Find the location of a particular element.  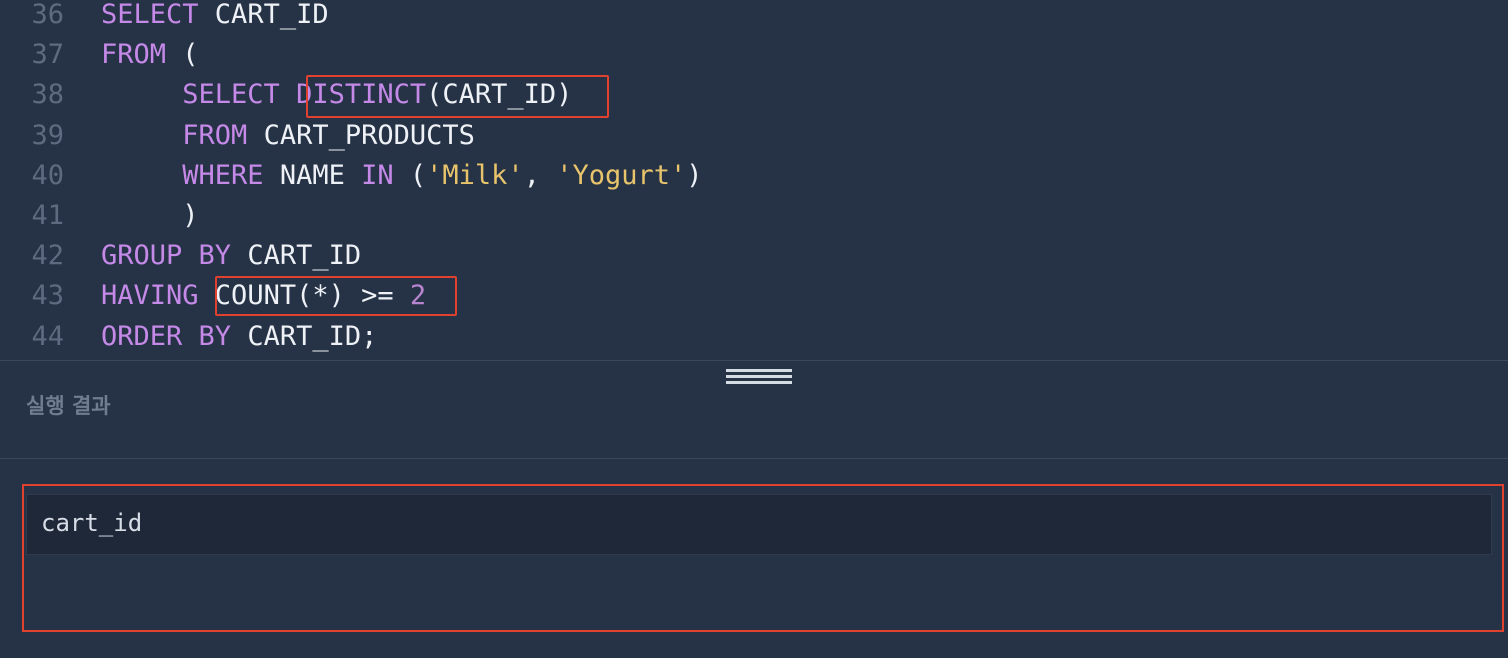

line-code: ) is located at coordinates (150, 216).